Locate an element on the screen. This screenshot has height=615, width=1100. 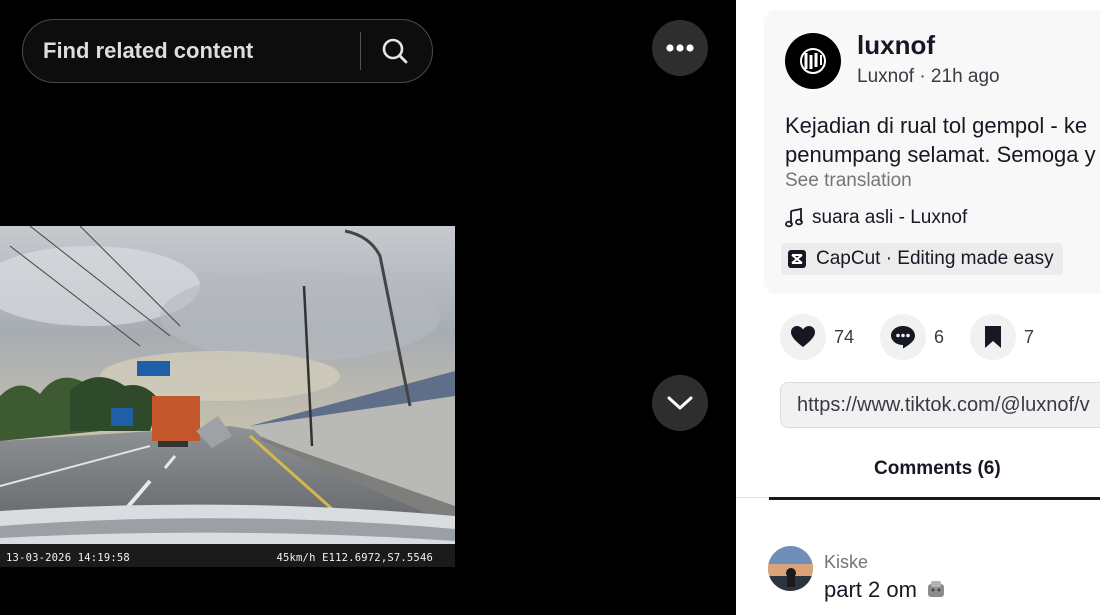
like-icon-wrap is located at coordinates (803, 337).